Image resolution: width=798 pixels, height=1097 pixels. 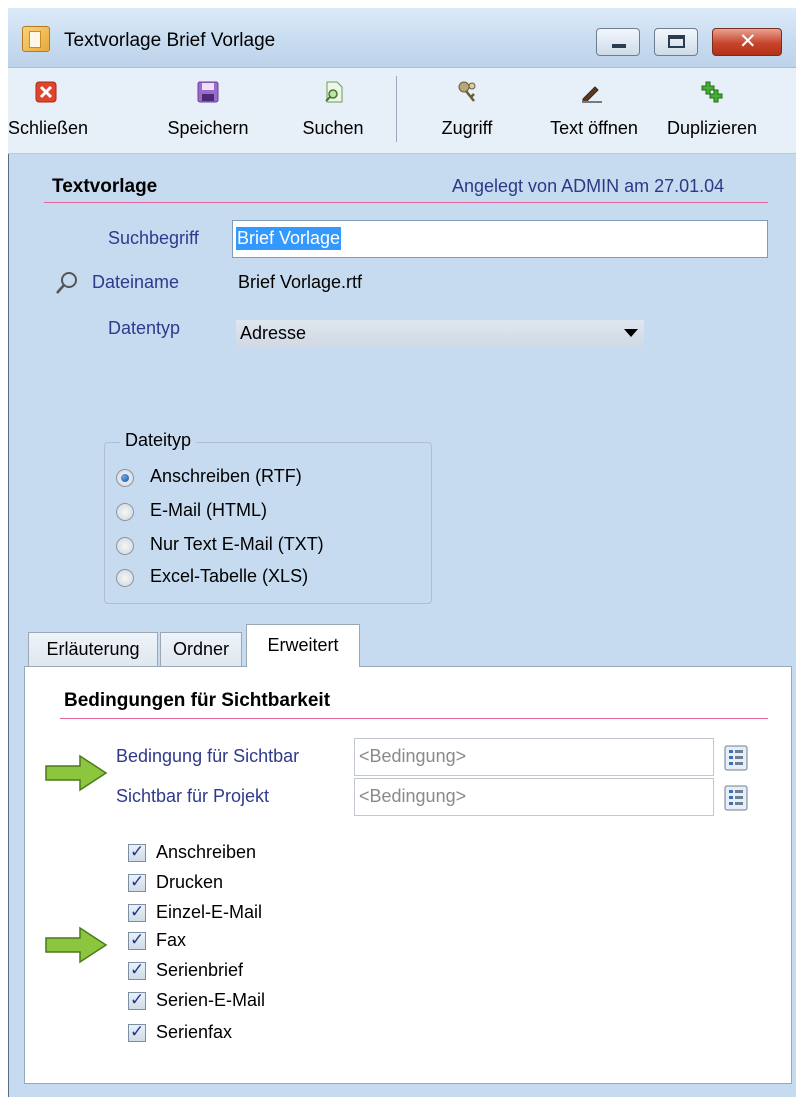 I want to click on checkbox-label: Serienfax, so click(x=194, y=1032).